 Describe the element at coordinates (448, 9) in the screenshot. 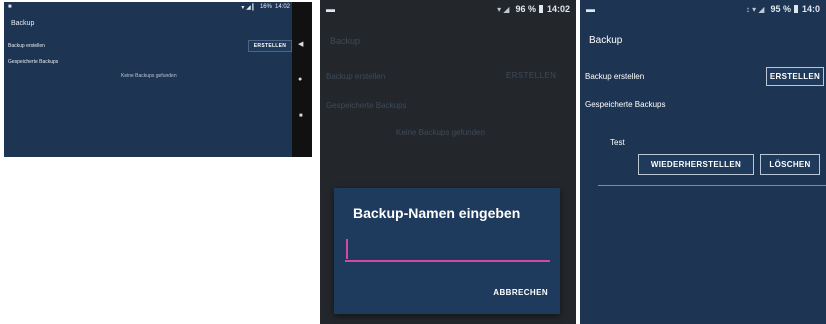

I see `status-bar: ▬ ▾ ◢ 96 % 14:02` at that location.